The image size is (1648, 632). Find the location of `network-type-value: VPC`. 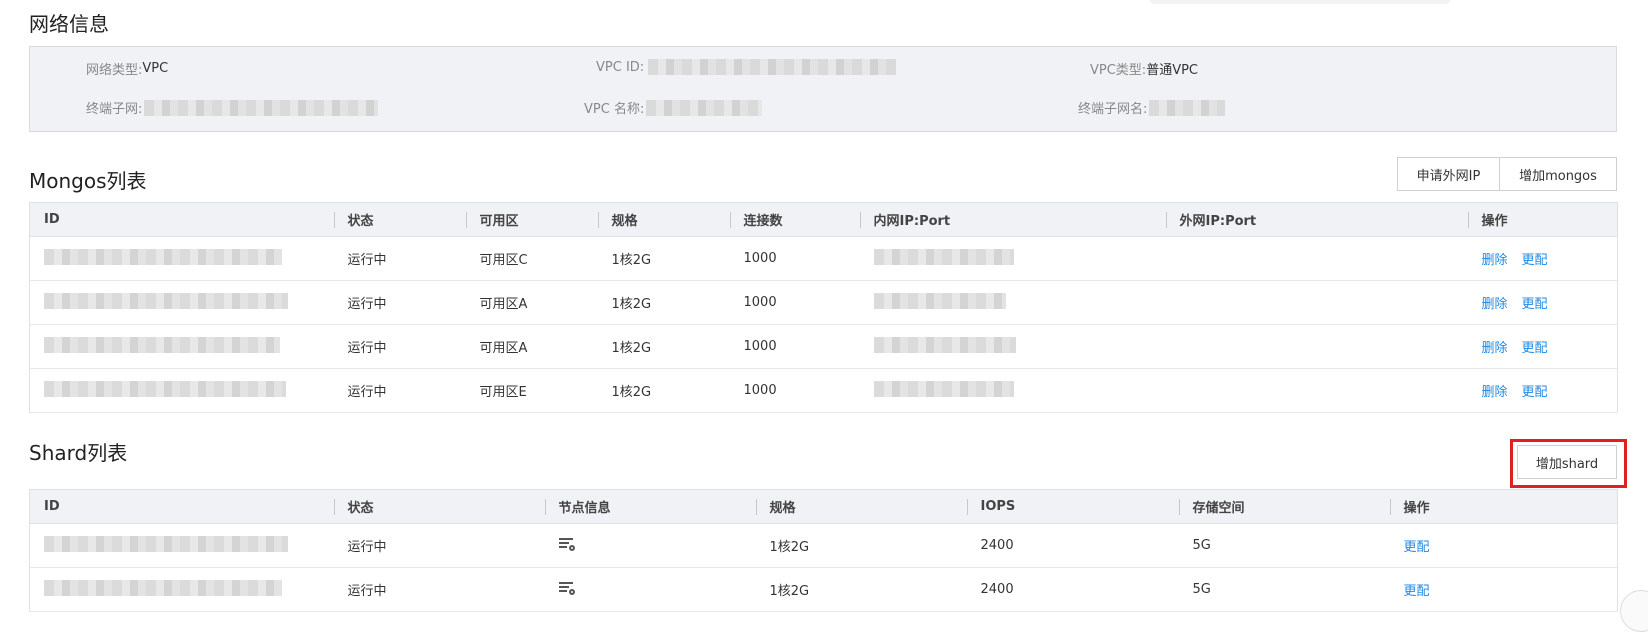

network-type-value: VPC is located at coordinates (155, 68).